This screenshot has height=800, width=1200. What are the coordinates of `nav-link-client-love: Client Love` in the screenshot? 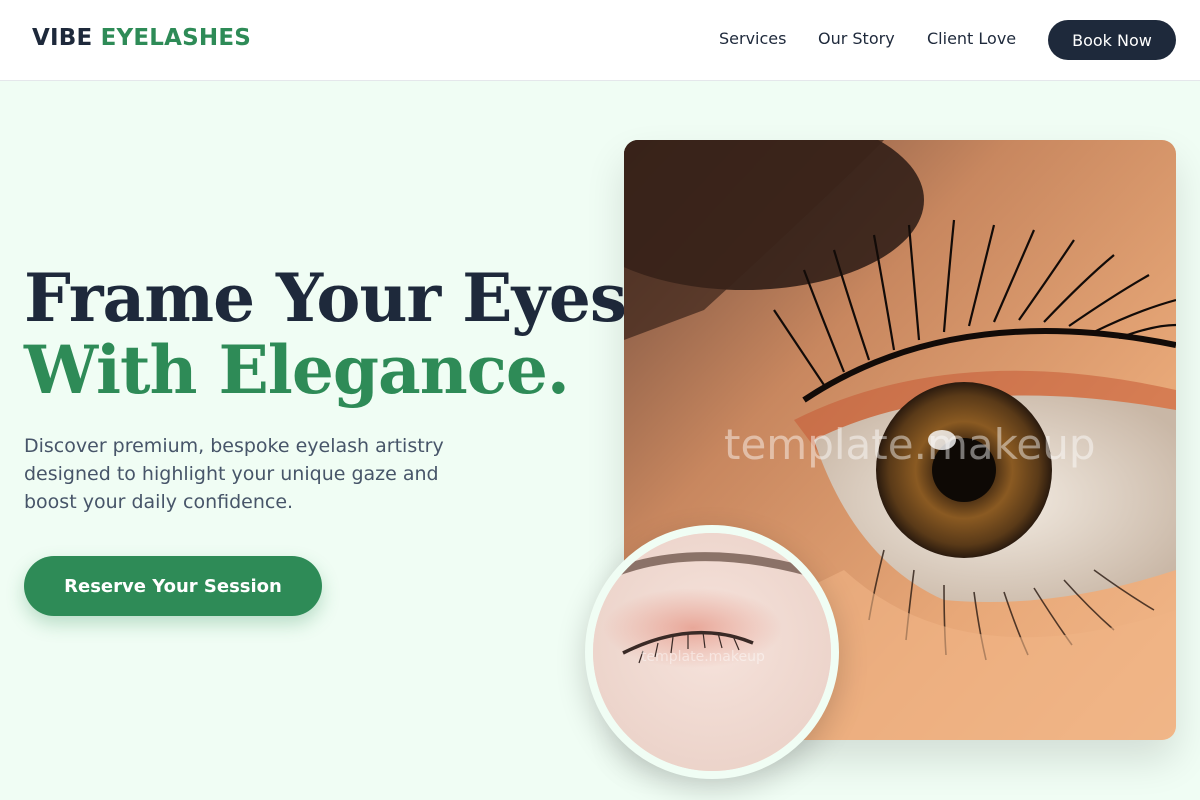 It's located at (971, 38).